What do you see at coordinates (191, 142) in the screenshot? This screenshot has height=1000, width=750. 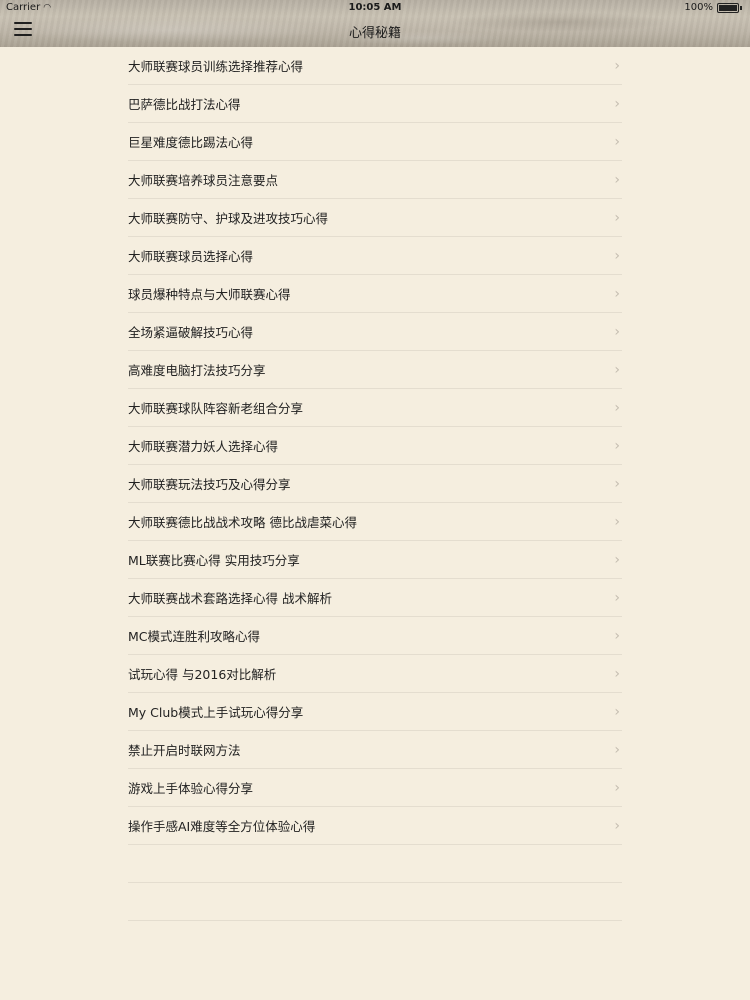 I see `list-item-label: 巨星难度德比踢法心得` at bounding box center [191, 142].